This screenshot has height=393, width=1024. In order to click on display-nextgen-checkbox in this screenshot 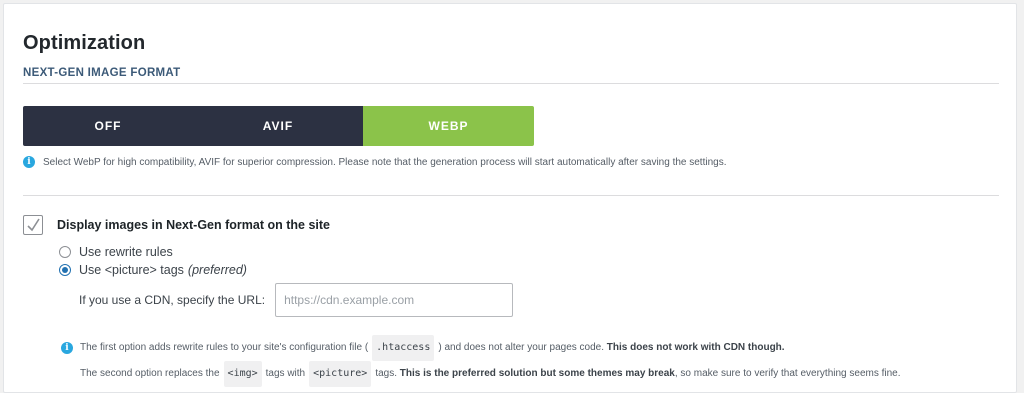, I will do `click(33, 225)`.